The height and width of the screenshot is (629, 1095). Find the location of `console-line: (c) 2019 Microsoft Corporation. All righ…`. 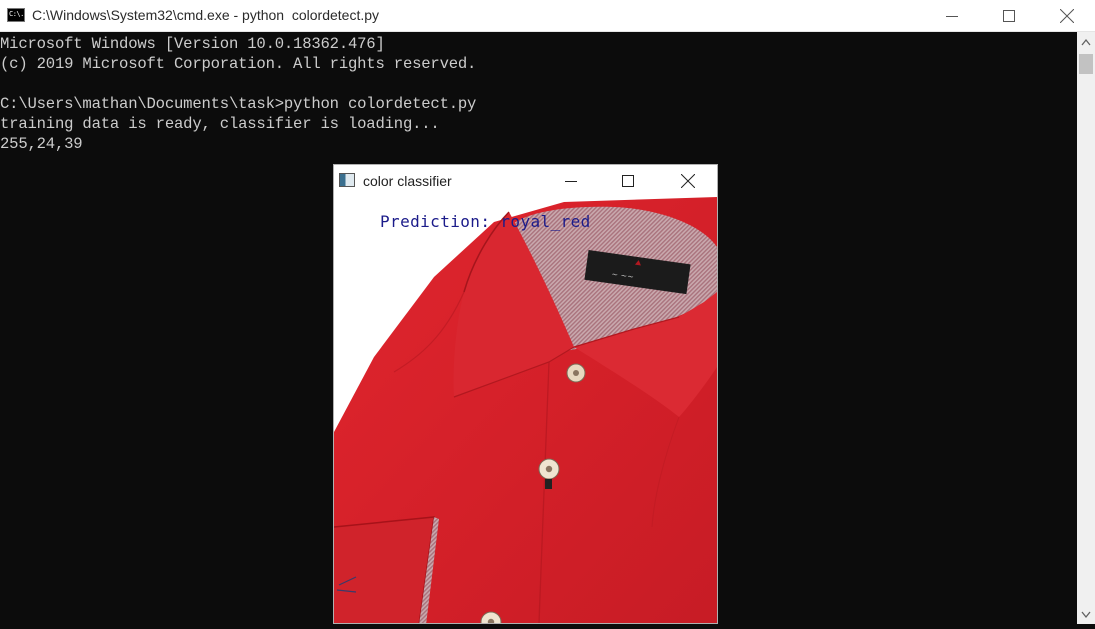

console-line: (c) 2019 Microsoft Corporation. All righ… is located at coordinates (238, 64).